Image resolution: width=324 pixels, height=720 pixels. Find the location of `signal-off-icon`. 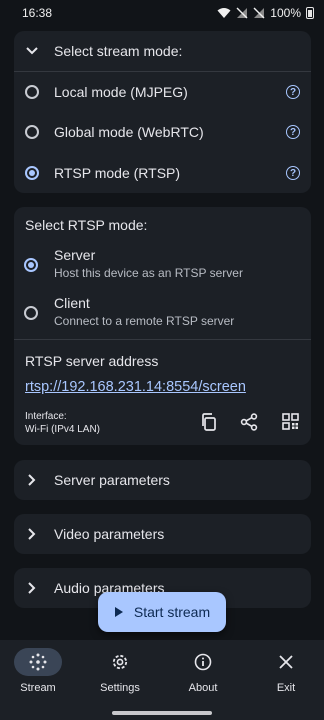

signal-off-icon is located at coordinates (242, 13).